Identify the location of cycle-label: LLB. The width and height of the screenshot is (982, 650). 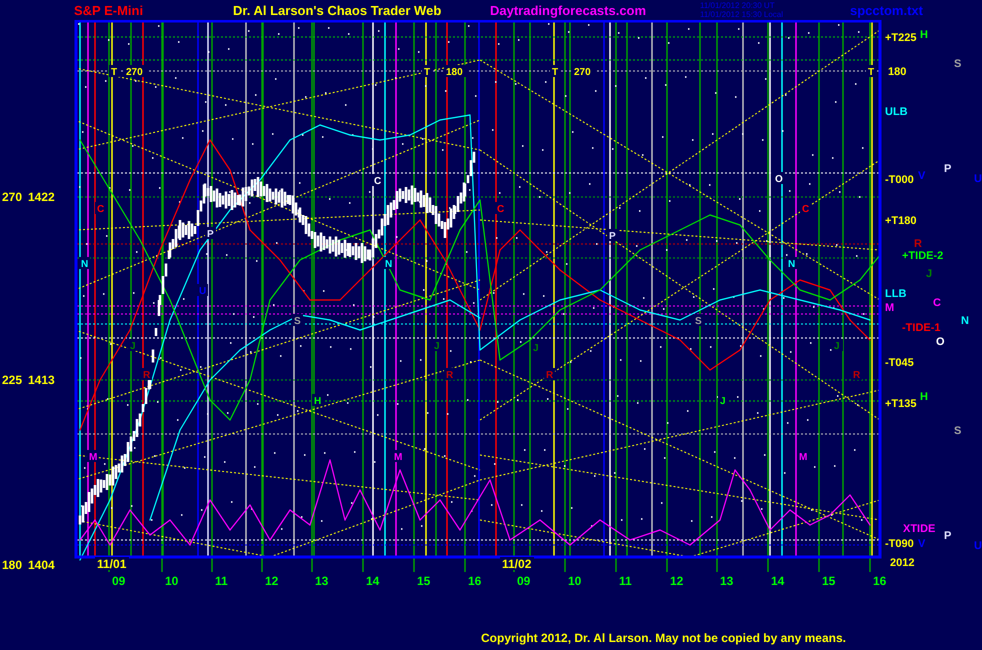
(895, 294).